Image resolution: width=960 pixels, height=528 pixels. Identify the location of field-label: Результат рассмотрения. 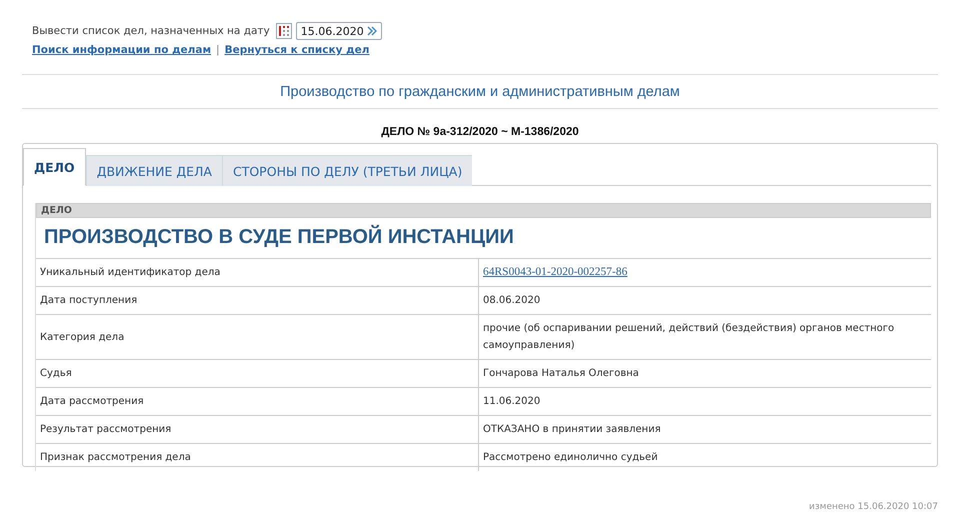
(257, 430).